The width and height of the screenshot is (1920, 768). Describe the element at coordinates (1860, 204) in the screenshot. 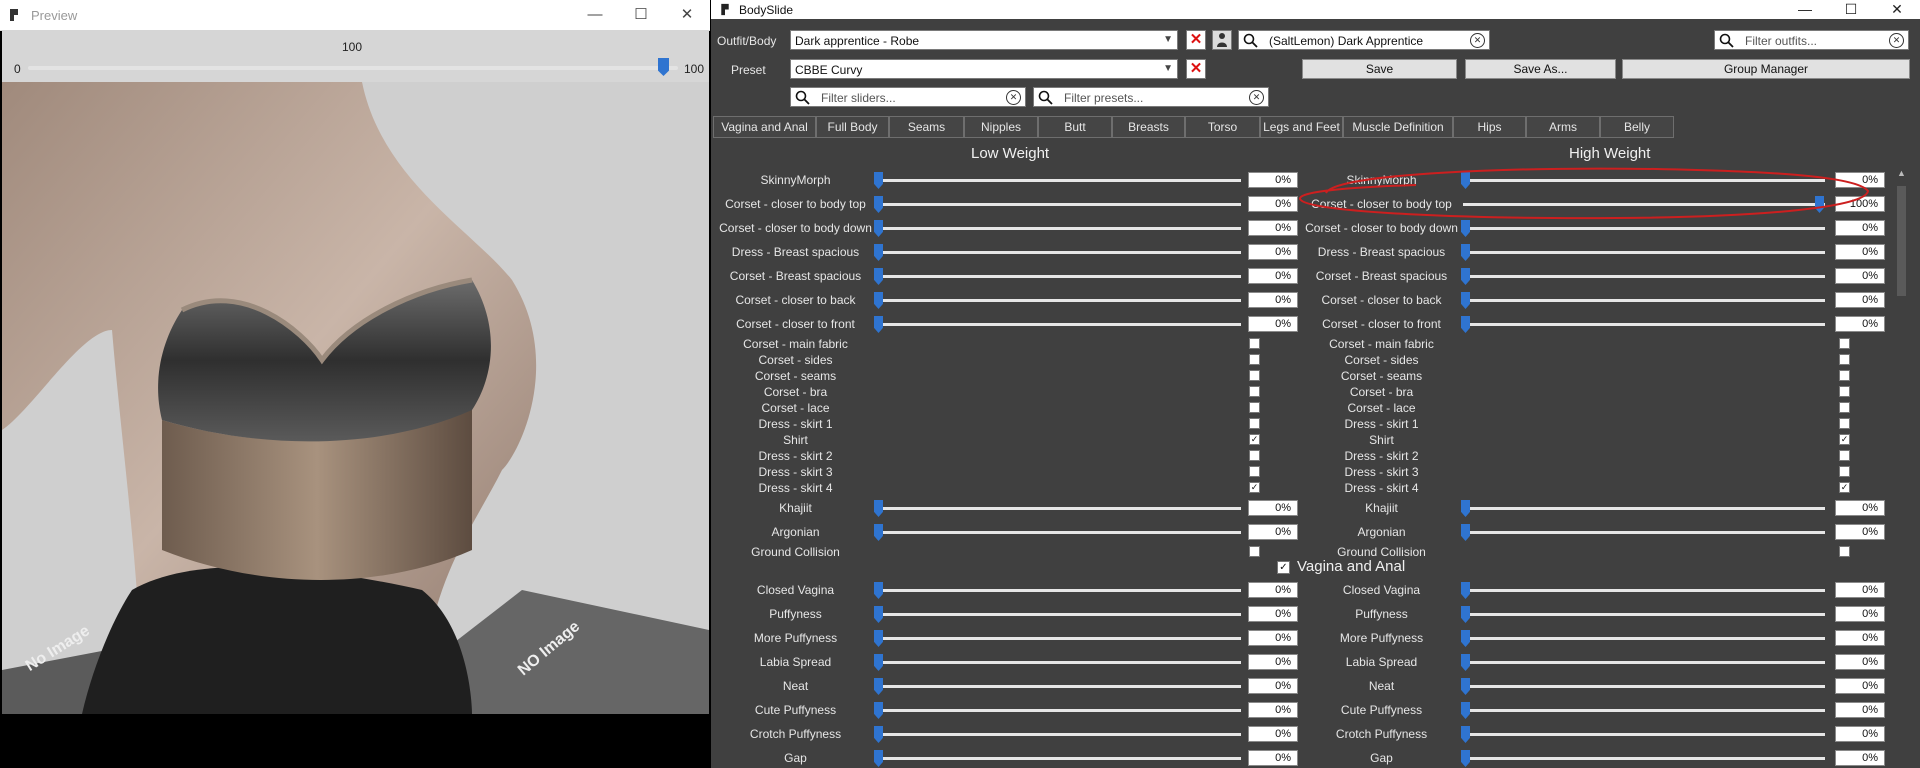

I see `high-weight-value-field: 100%` at that location.